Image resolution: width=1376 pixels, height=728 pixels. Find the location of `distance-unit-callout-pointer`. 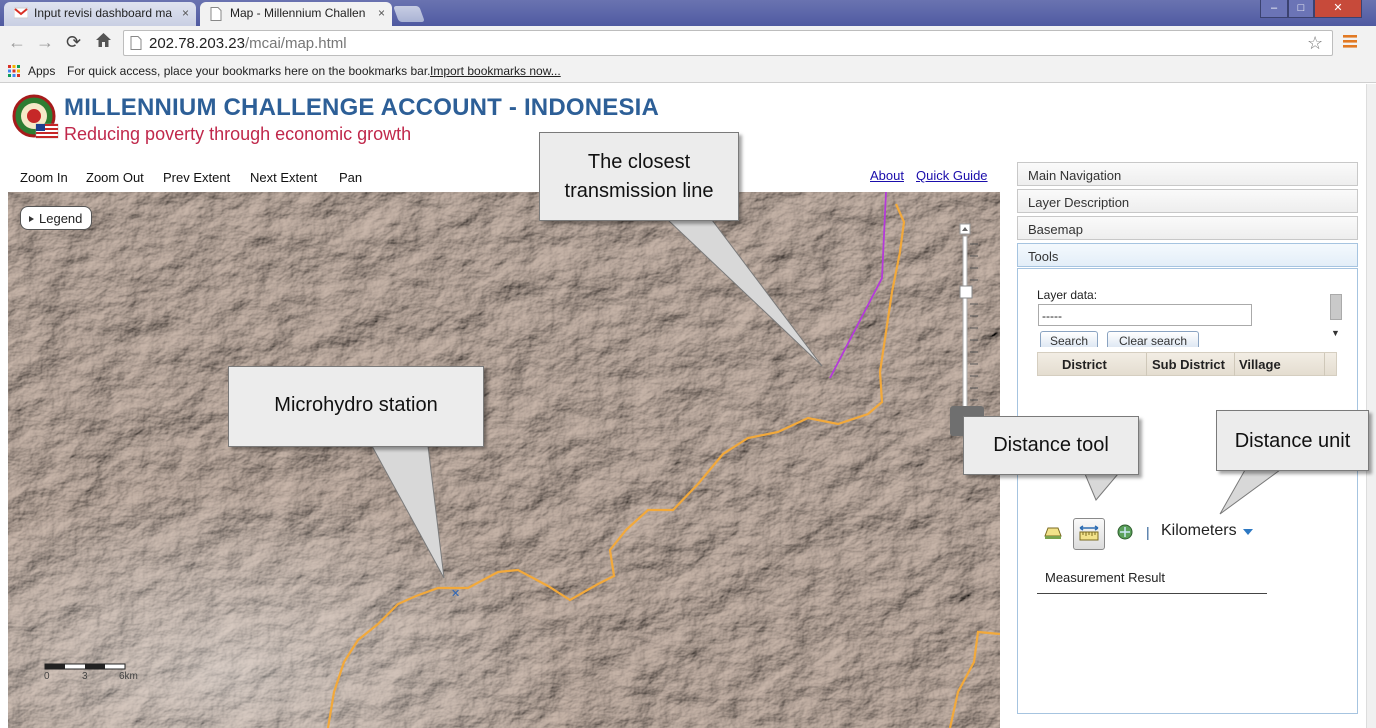

distance-unit-callout-pointer is located at coordinates (1250, 492).